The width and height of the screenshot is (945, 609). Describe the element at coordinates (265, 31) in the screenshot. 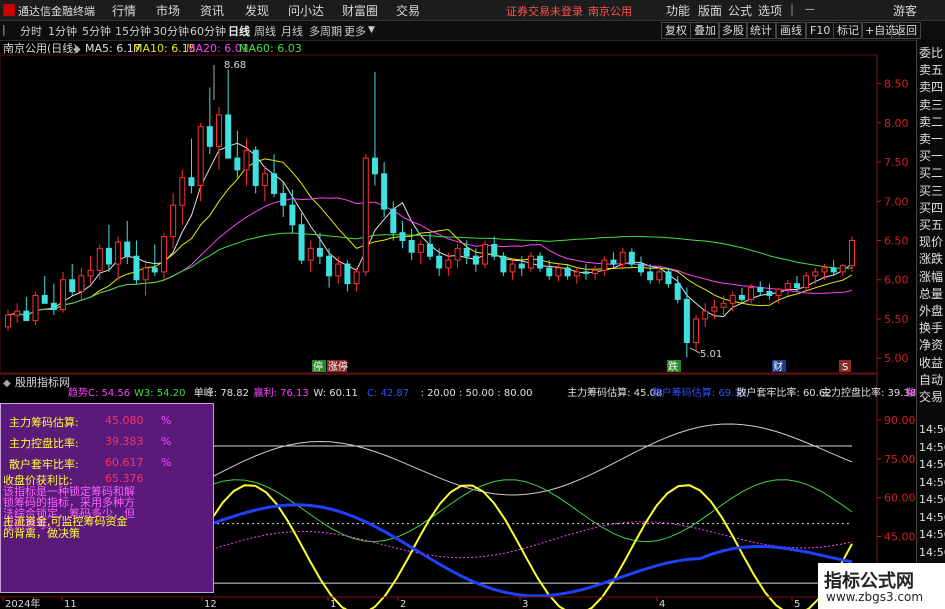

I see `period-weekly: 周线` at that location.